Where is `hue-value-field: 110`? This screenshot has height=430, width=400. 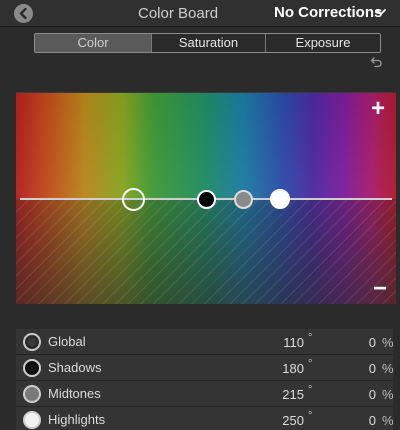 hue-value-field: 110 is located at coordinates (285, 342).